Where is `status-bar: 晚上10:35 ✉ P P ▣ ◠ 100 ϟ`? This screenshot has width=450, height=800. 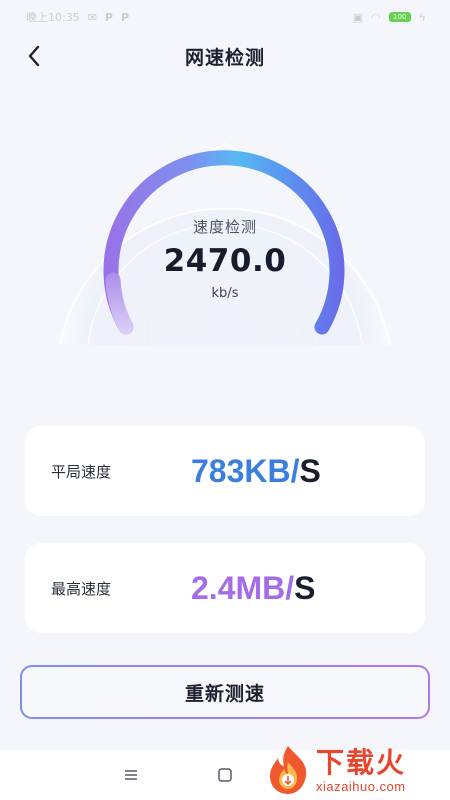 status-bar: 晚上10:35 ✉ P P ▣ ◠ 100 ϟ is located at coordinates (225, 17).